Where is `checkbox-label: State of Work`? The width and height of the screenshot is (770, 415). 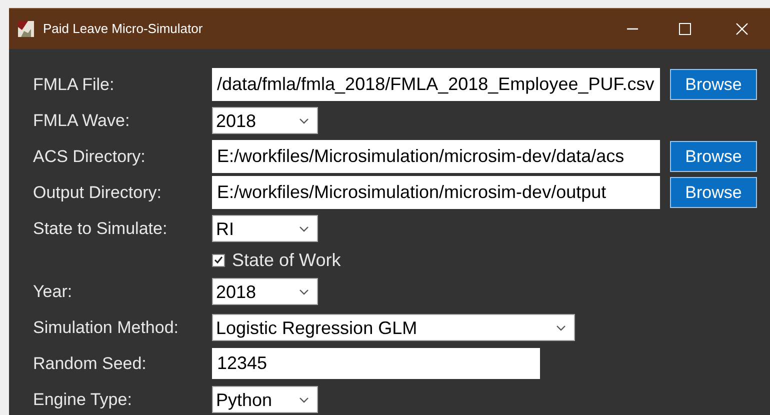
checkbox-label: State of Work is located at coordinates (286, 260).